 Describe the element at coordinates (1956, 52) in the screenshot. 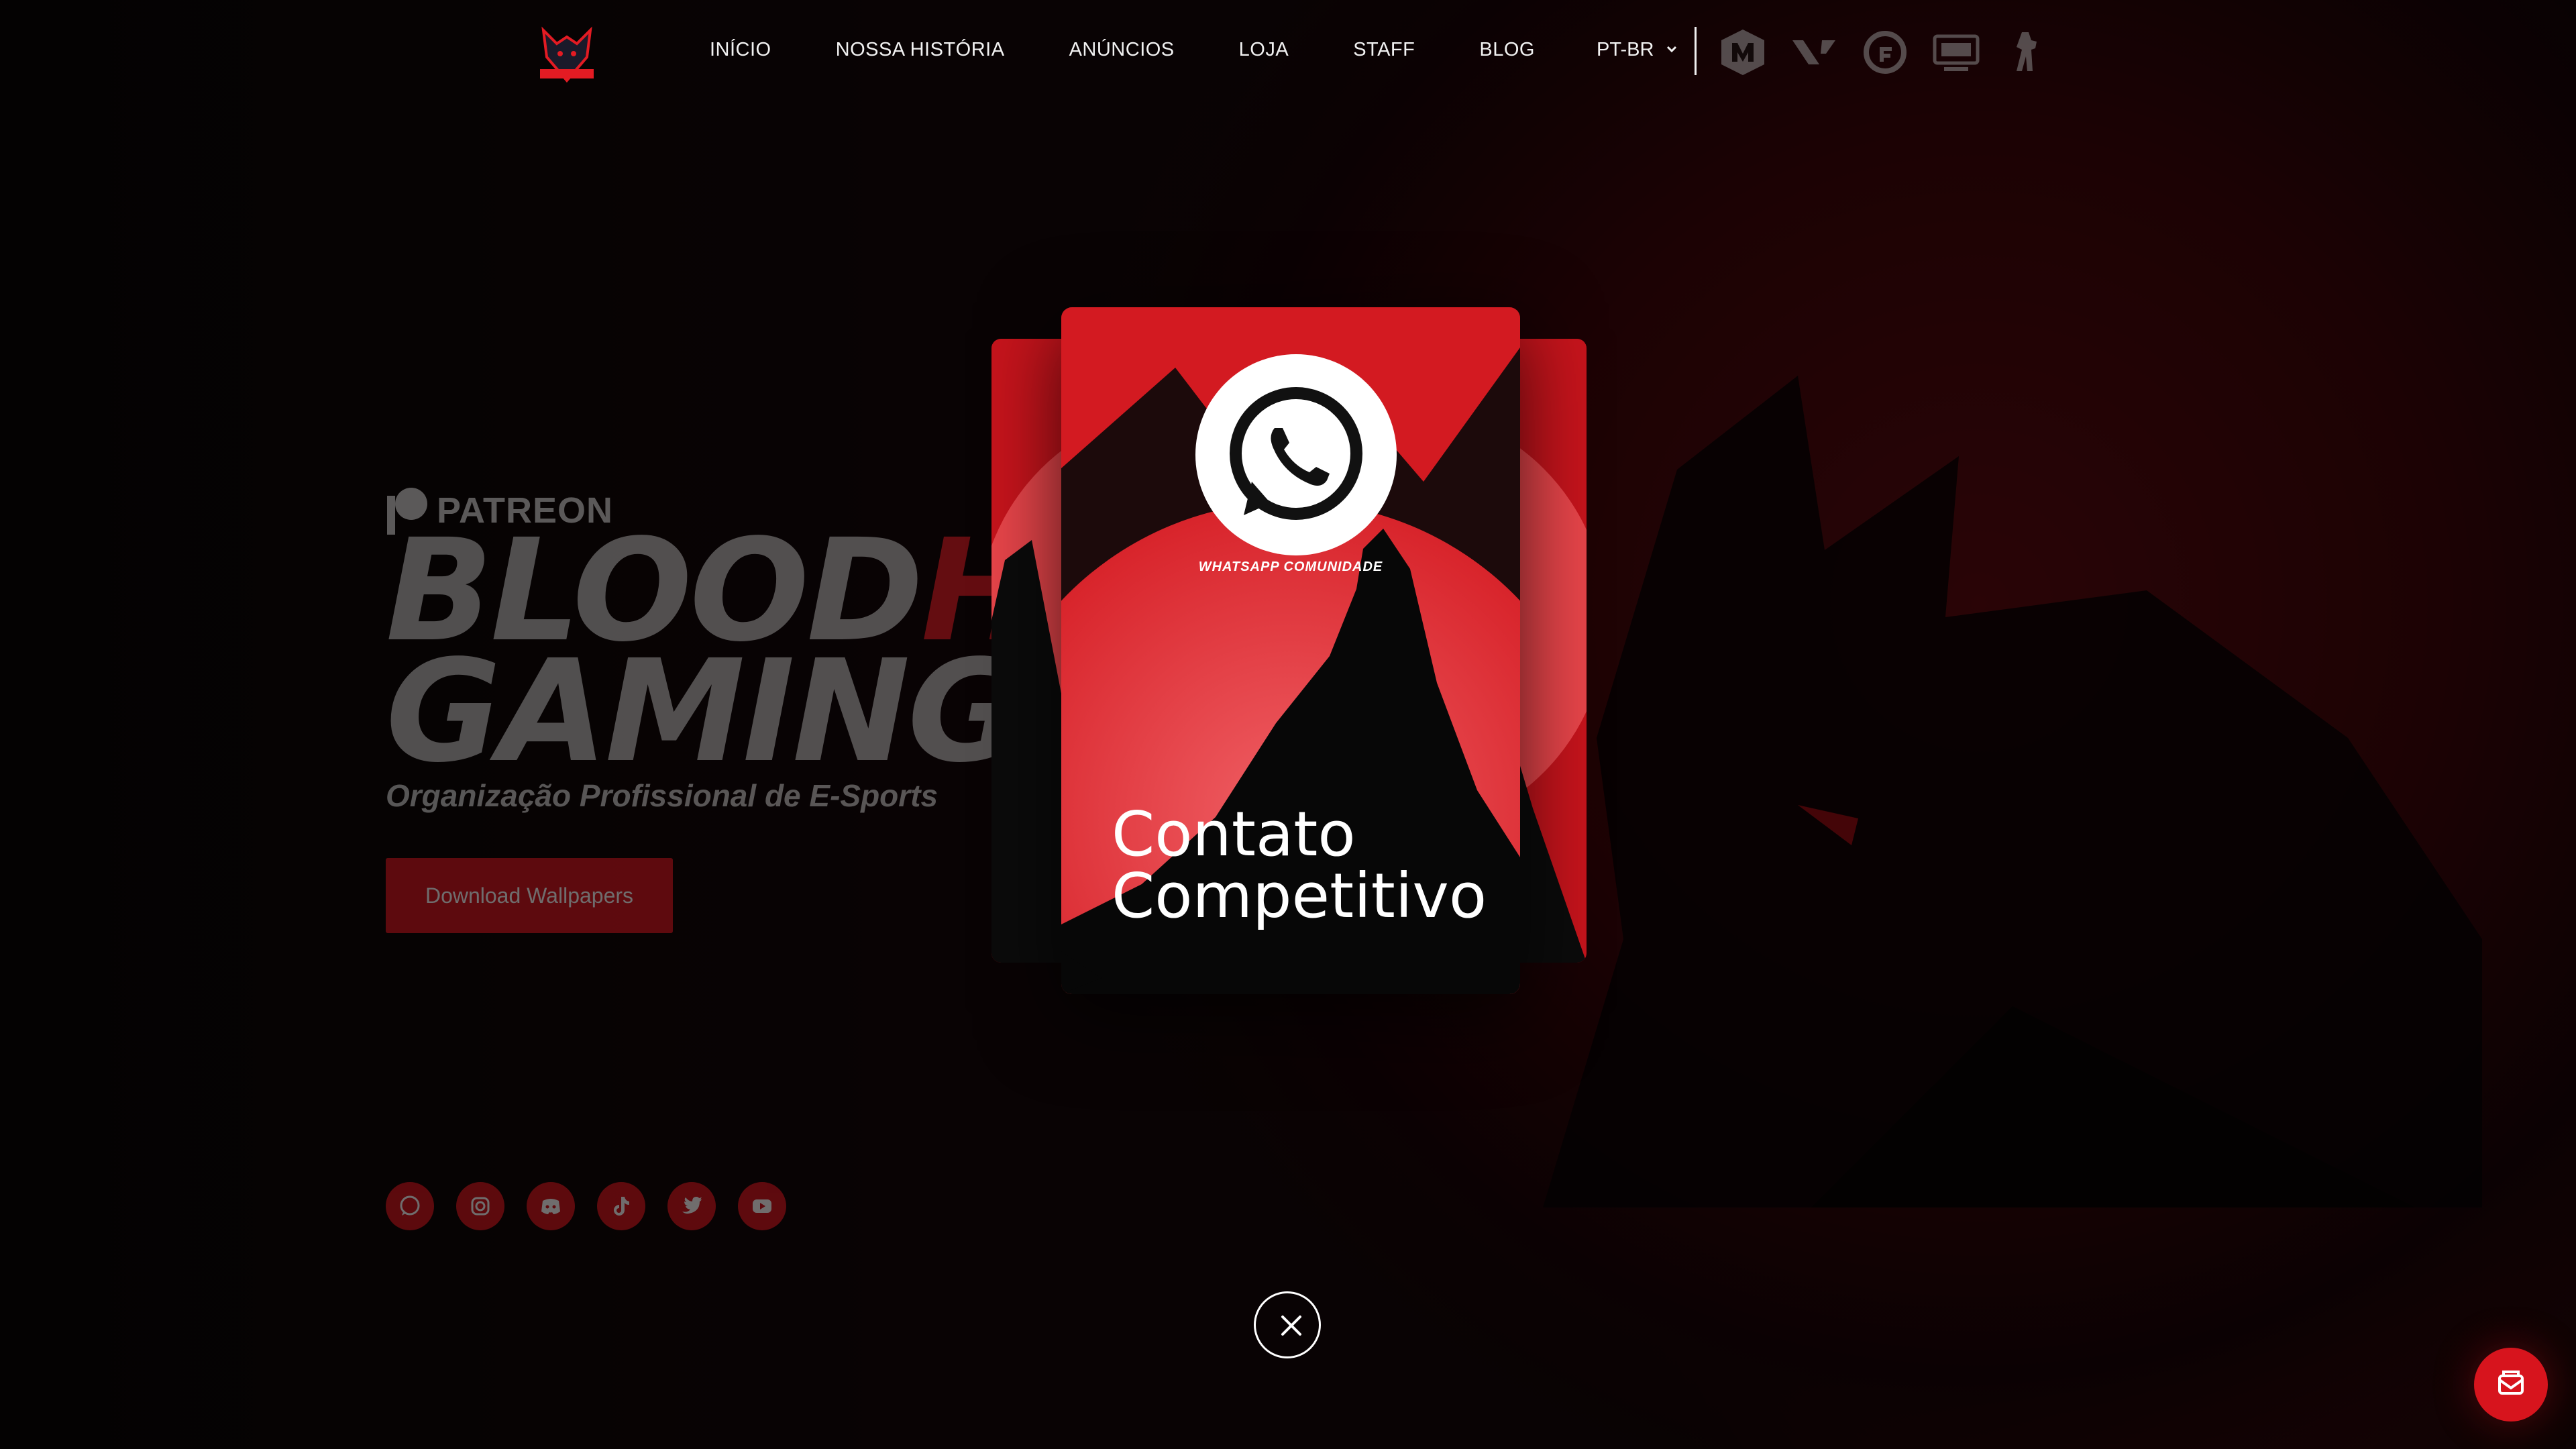

I see `pubg-mobile-icon` at that location.